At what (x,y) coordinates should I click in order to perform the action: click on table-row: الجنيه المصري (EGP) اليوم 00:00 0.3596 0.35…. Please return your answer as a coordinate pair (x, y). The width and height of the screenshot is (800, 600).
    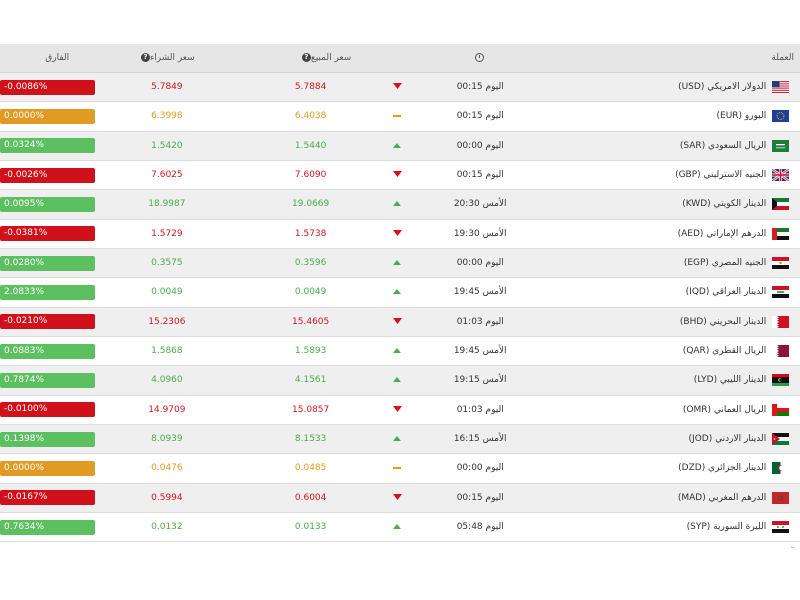
    Looking at the image, I should click on (400, 263).